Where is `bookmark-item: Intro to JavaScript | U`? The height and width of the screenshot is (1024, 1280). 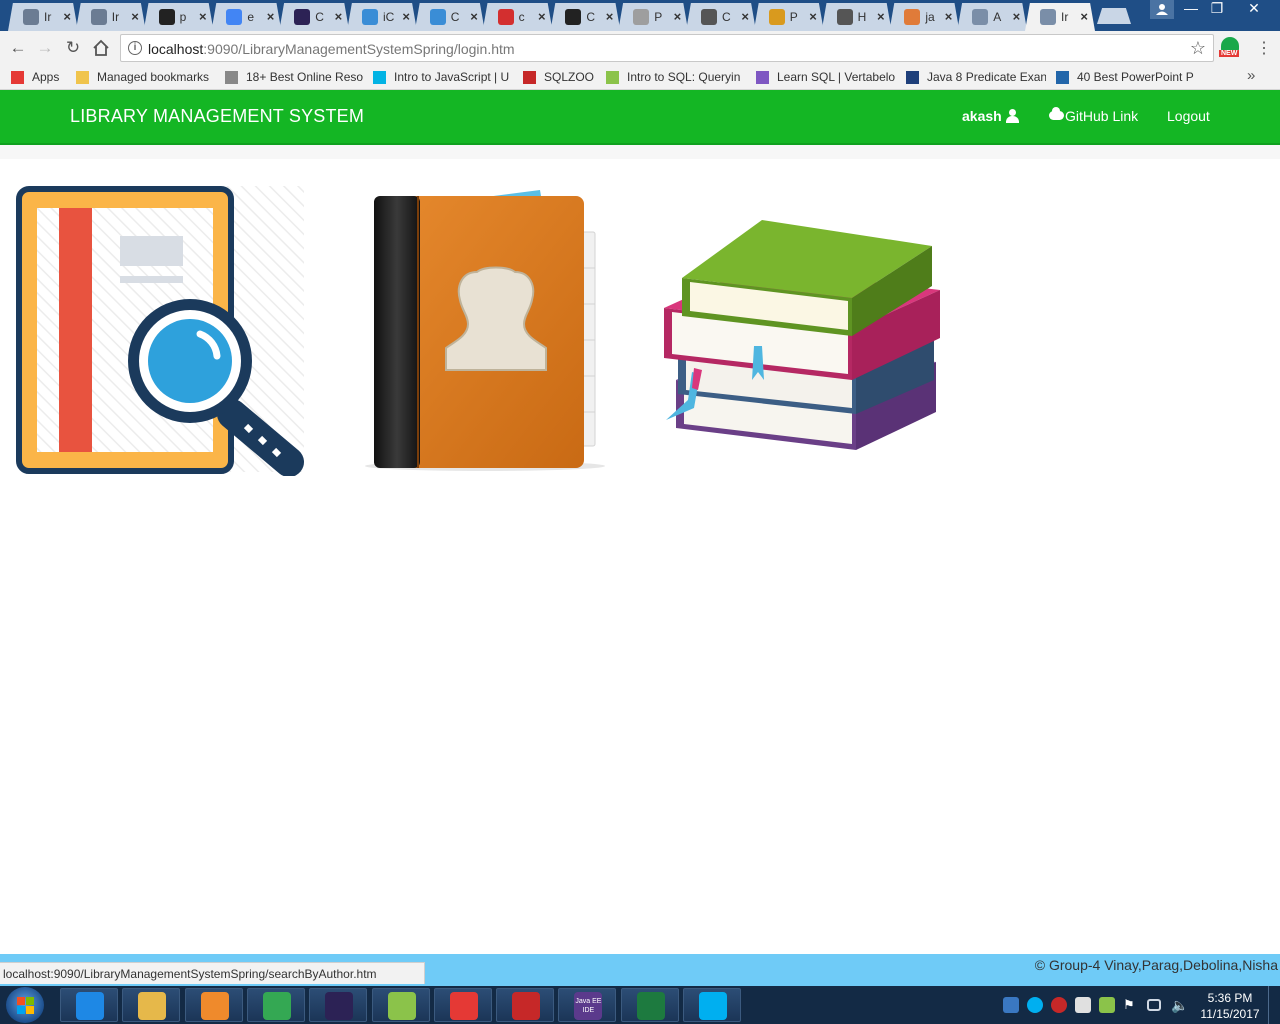
bookmark-item: Intro to JavaScript | U is located at coordinates (443, 77).